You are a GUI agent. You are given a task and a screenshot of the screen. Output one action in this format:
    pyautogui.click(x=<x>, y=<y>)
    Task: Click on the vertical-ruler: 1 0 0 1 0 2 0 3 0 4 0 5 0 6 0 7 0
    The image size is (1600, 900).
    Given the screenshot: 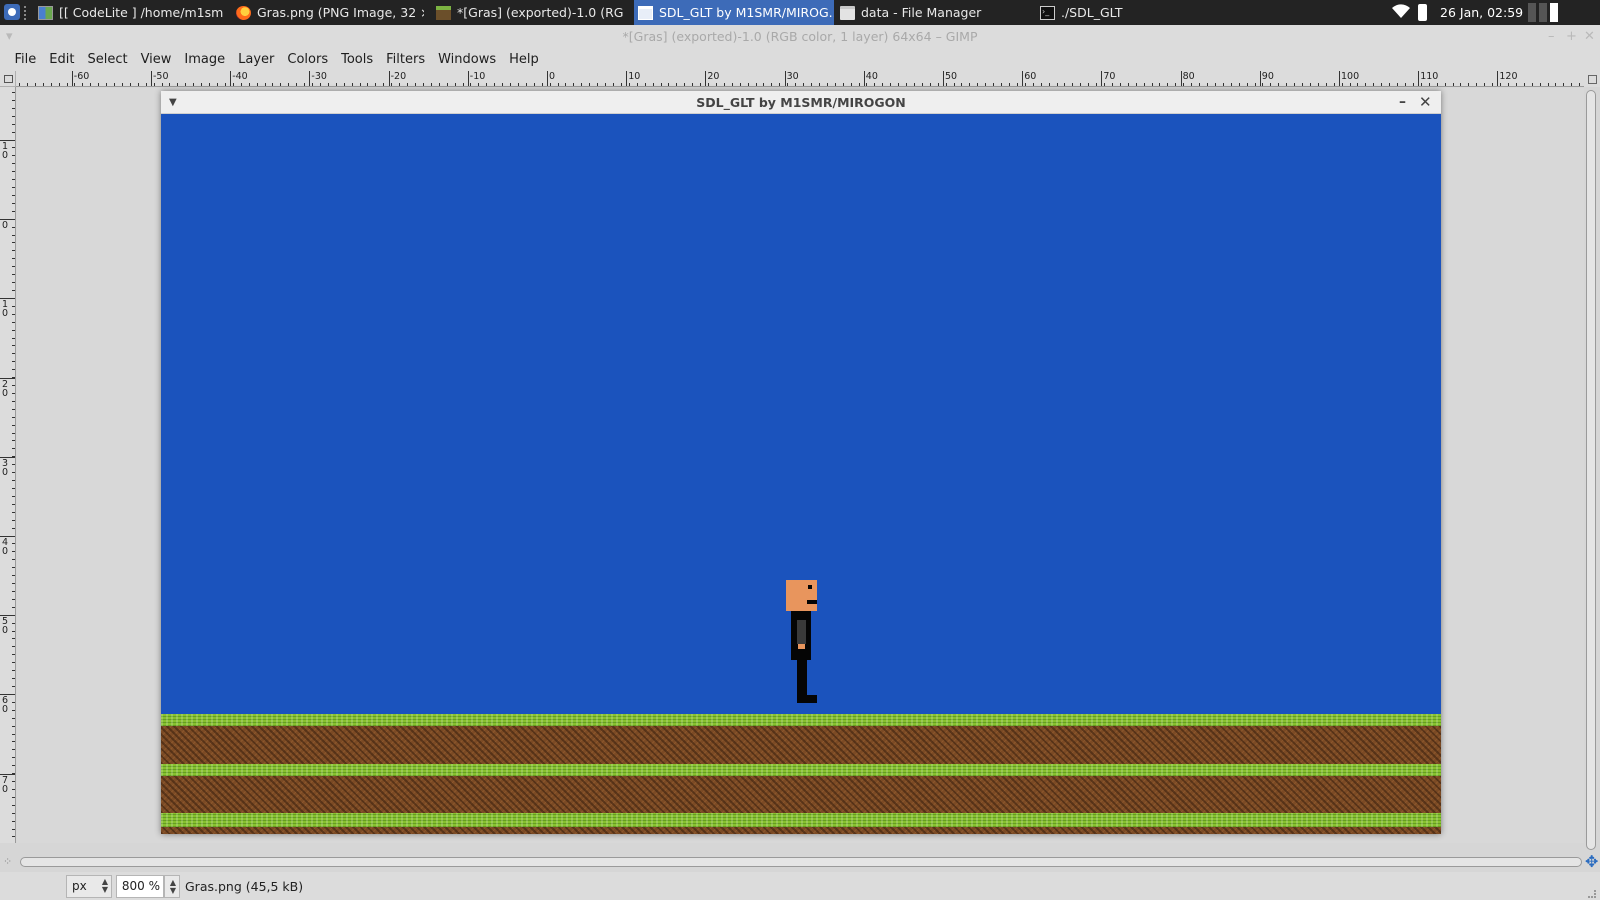 What is the action you would take?
    pyautogui.click(x=8, y=465)
    